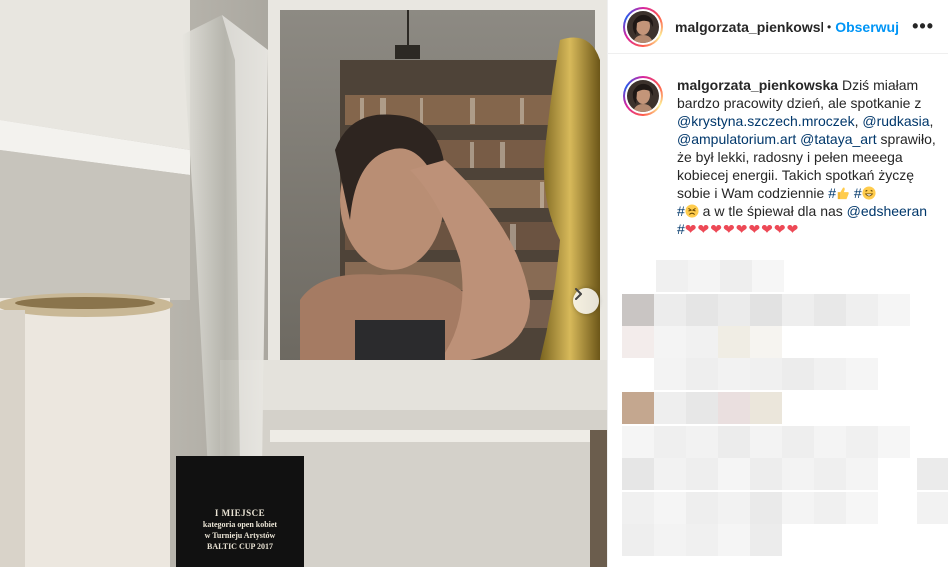  Describe the element at coordinates (240, 535) in the screenshot. I see `plaque-line-3: w Turnieju Artystów` at that location.